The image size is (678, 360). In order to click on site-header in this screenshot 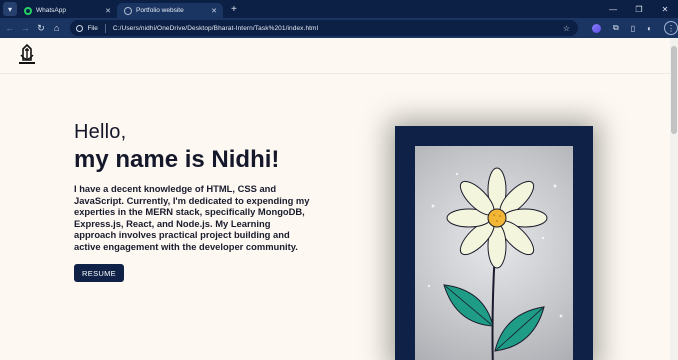, I will do `click(335, 56)`.